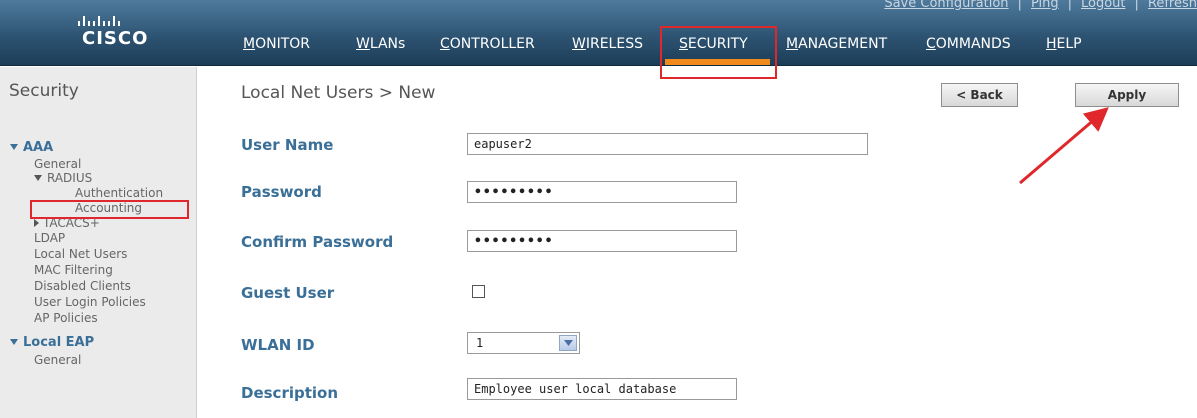 The height and width of the screenshot is (418, 1197). What do you see at coordinates (57, 360) in the screenshot?
I see `sidebar-item-eap-general: General` at bounding box center [57, 360].